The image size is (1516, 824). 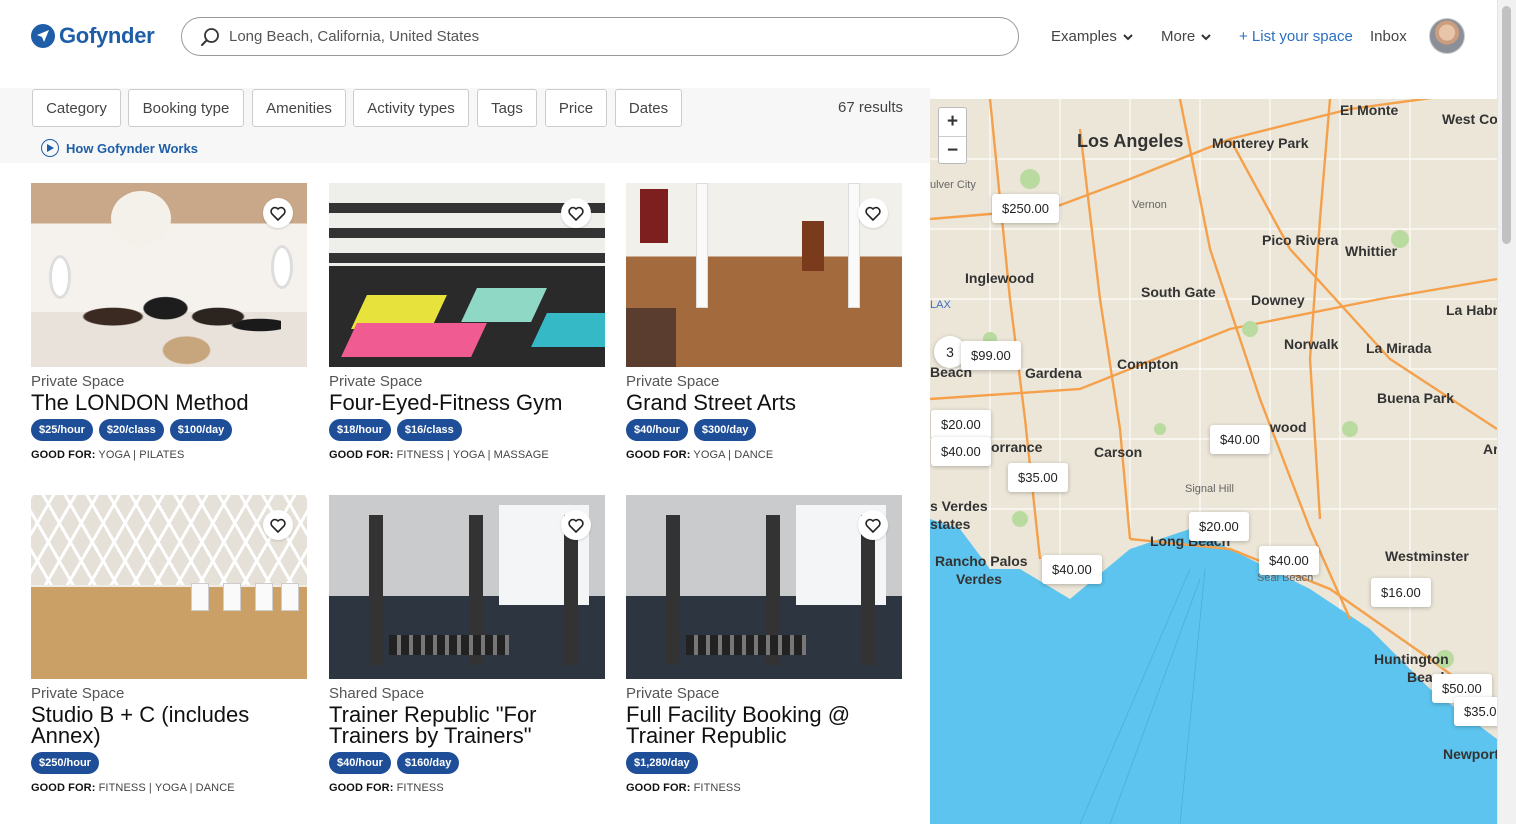 I want to click on price-badge: $20/class, so click(x=131, y=430).